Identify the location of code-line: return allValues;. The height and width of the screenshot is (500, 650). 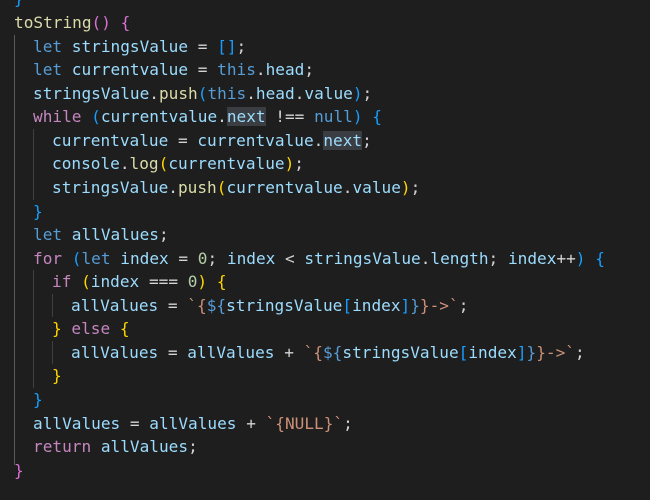
(115, 446).